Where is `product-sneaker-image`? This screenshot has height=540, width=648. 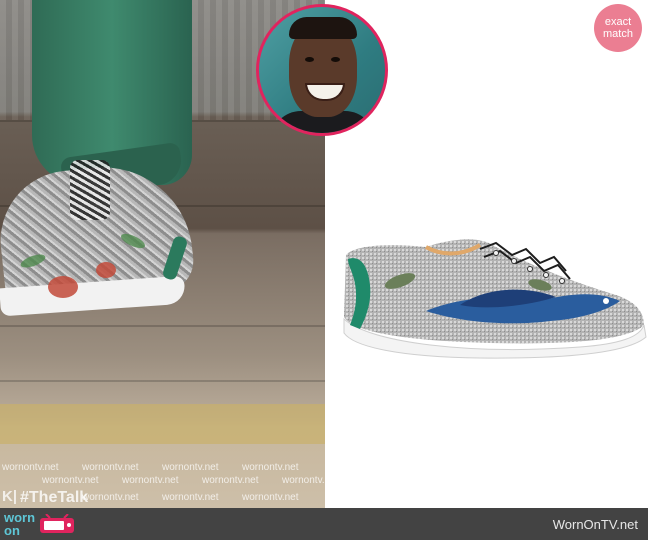 product-sneaker-image is located at coordinates (489, 295).